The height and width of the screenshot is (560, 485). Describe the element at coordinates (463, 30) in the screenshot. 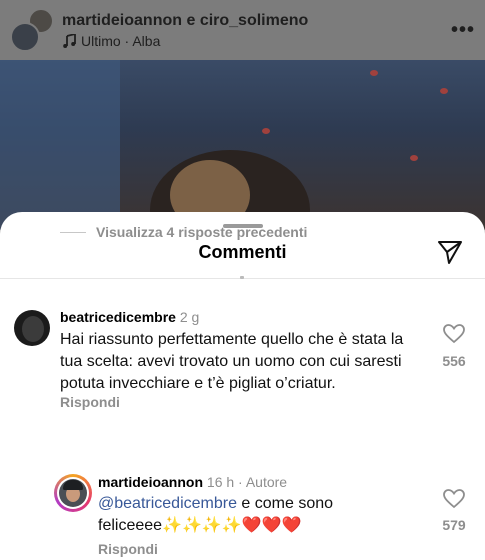

I see `more-horizontal-icon: •••` at that location.